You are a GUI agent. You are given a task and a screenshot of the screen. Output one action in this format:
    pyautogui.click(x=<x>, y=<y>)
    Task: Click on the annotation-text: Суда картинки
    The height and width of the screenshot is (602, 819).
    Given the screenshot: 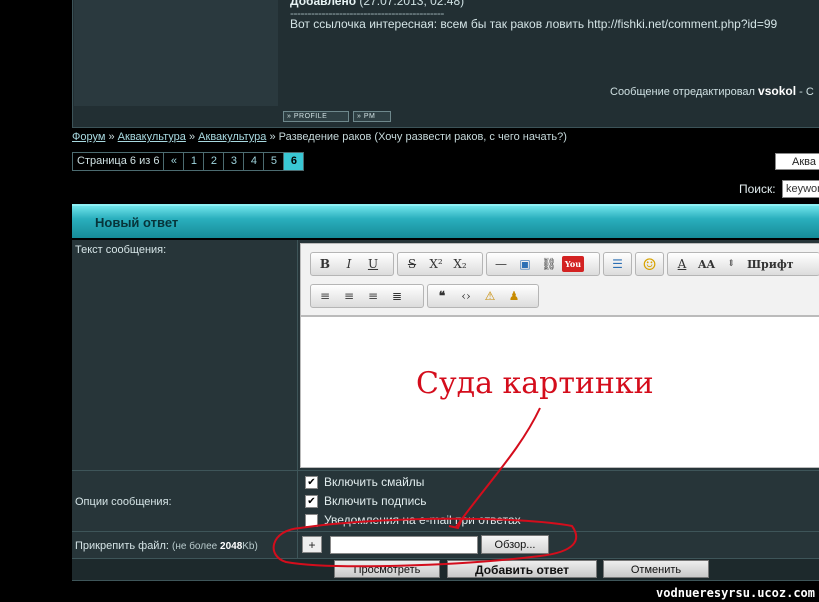 What is the action you would take?
    pyautogui.click(x=535, y=383)
    